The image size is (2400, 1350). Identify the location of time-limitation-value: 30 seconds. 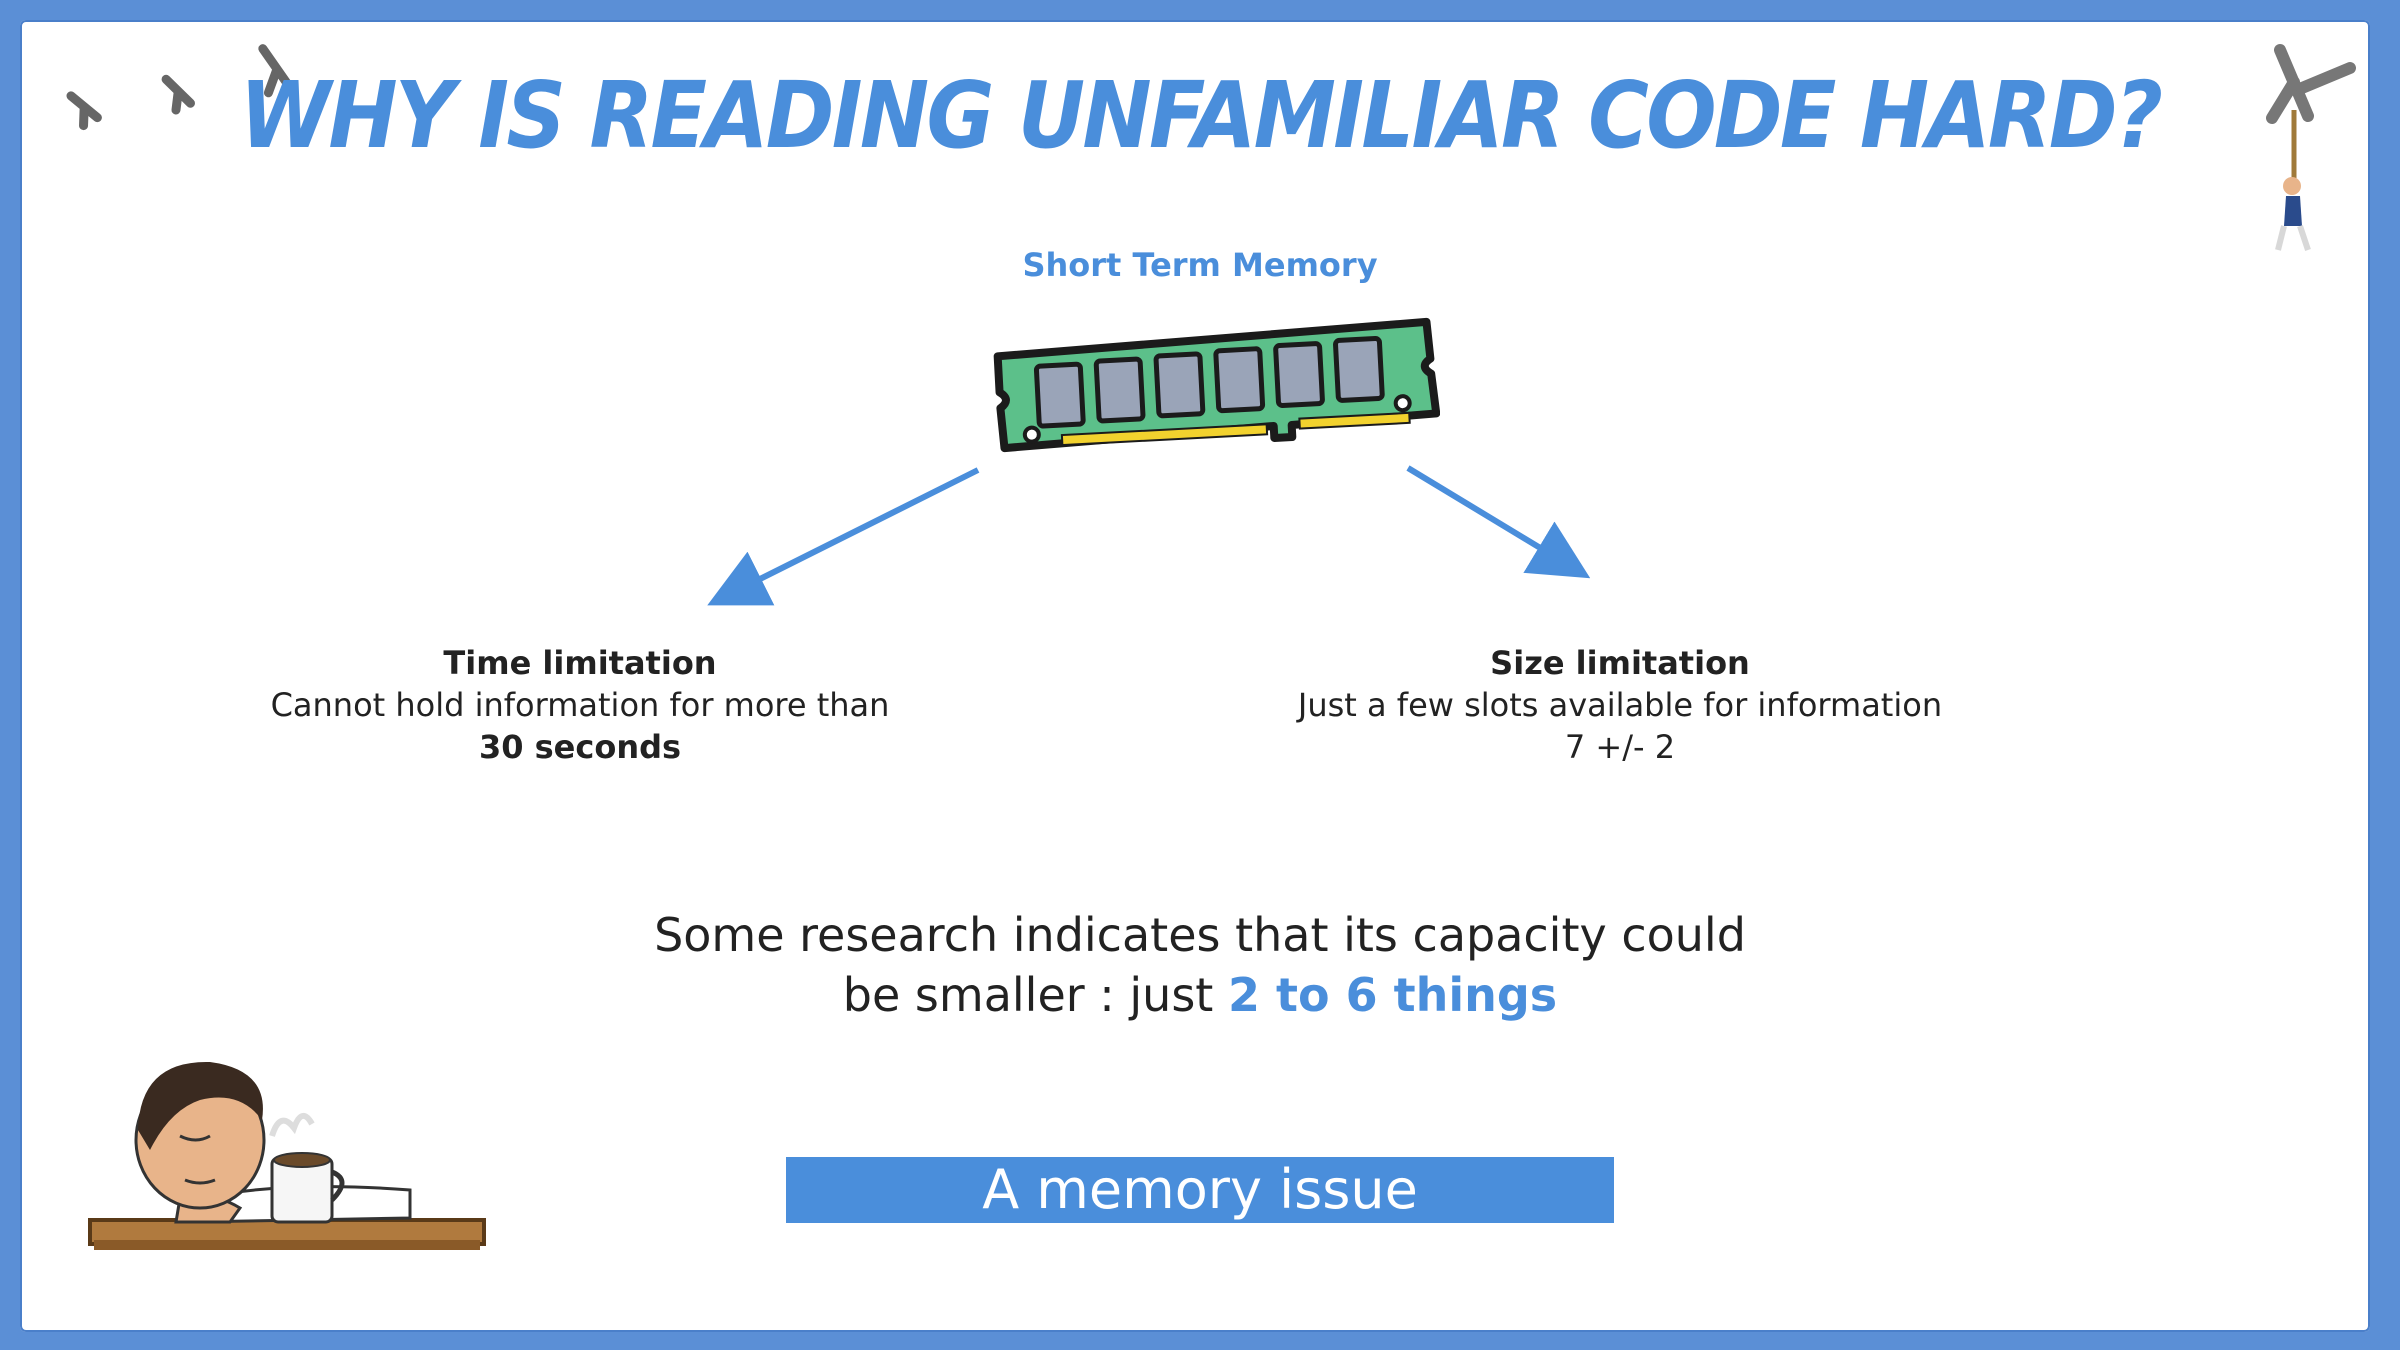
(580, 747).